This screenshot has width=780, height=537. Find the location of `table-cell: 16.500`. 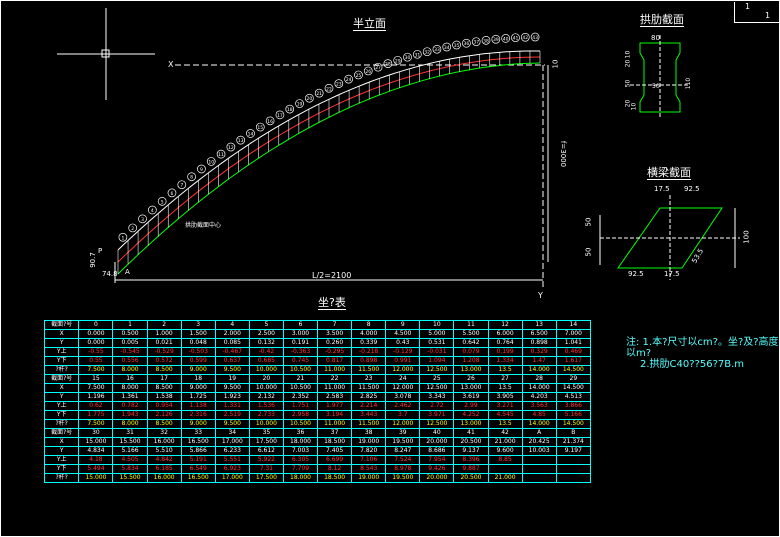

table-cell: 16.500 is located at coordinates (198, 442).